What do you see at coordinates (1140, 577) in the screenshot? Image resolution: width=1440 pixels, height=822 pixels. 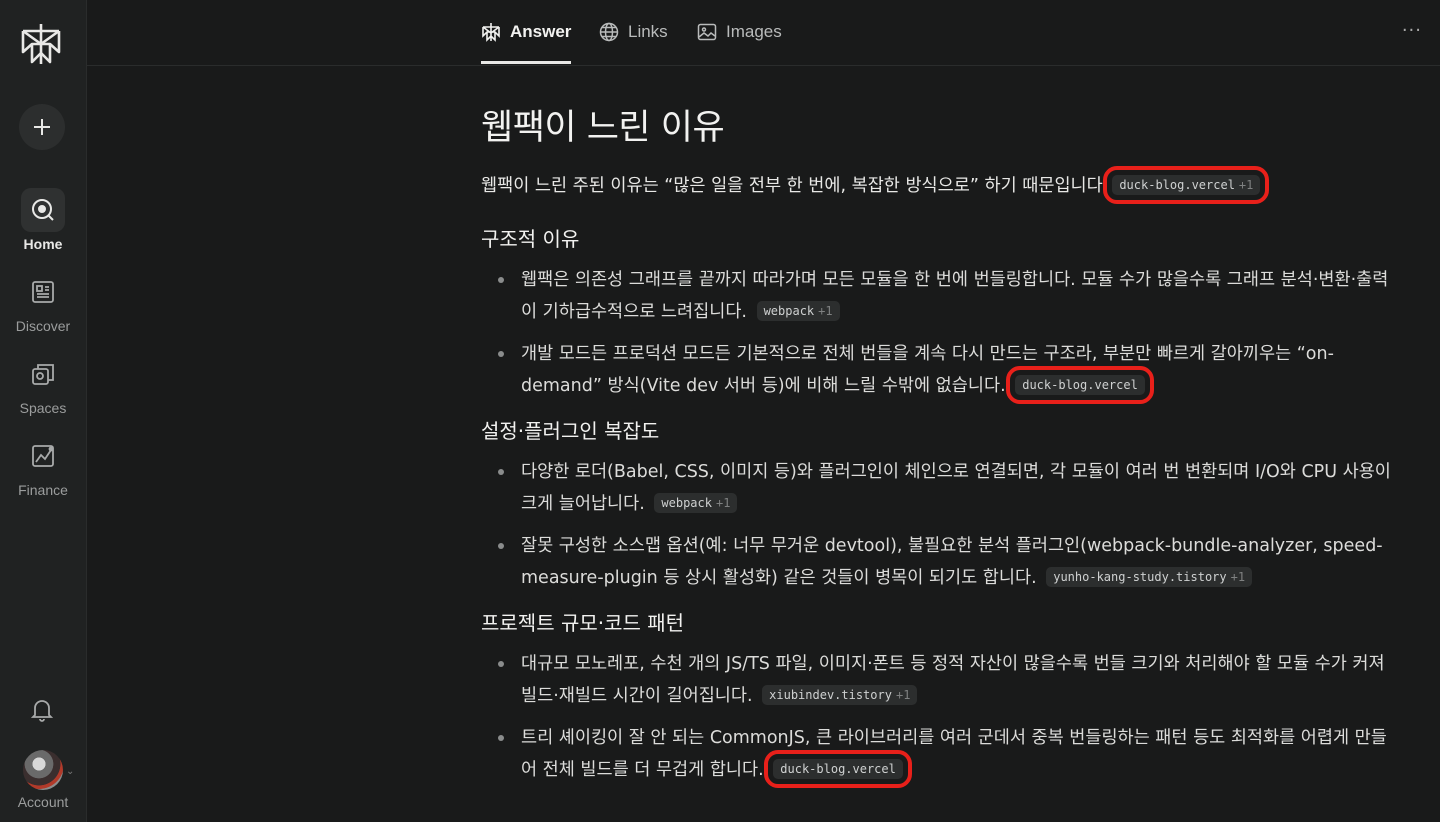 I see `citation-source: yunho-kang-study.tistory` at bounding box center [1140, 577].